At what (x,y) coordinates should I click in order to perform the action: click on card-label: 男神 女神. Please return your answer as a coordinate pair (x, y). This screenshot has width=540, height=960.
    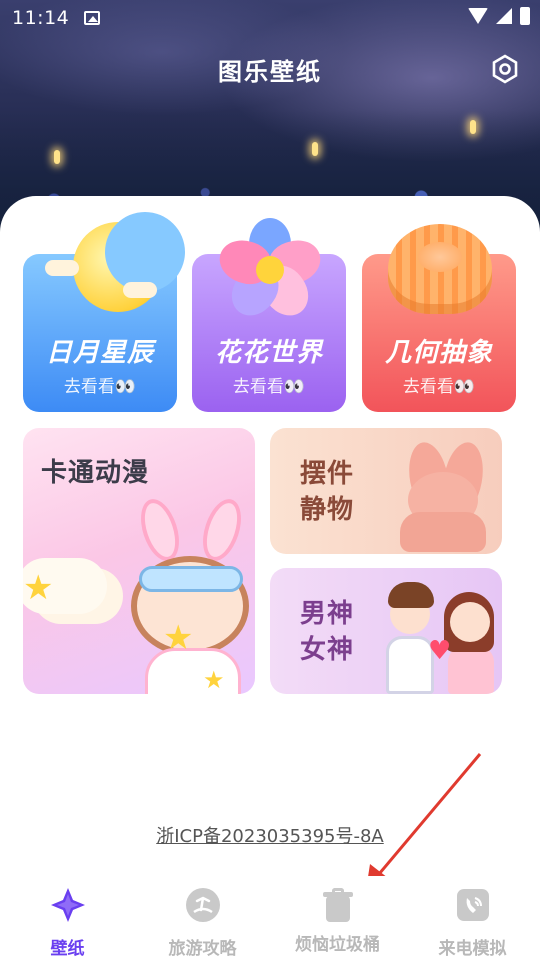
    Looking at the image, I should click on (327, 632).